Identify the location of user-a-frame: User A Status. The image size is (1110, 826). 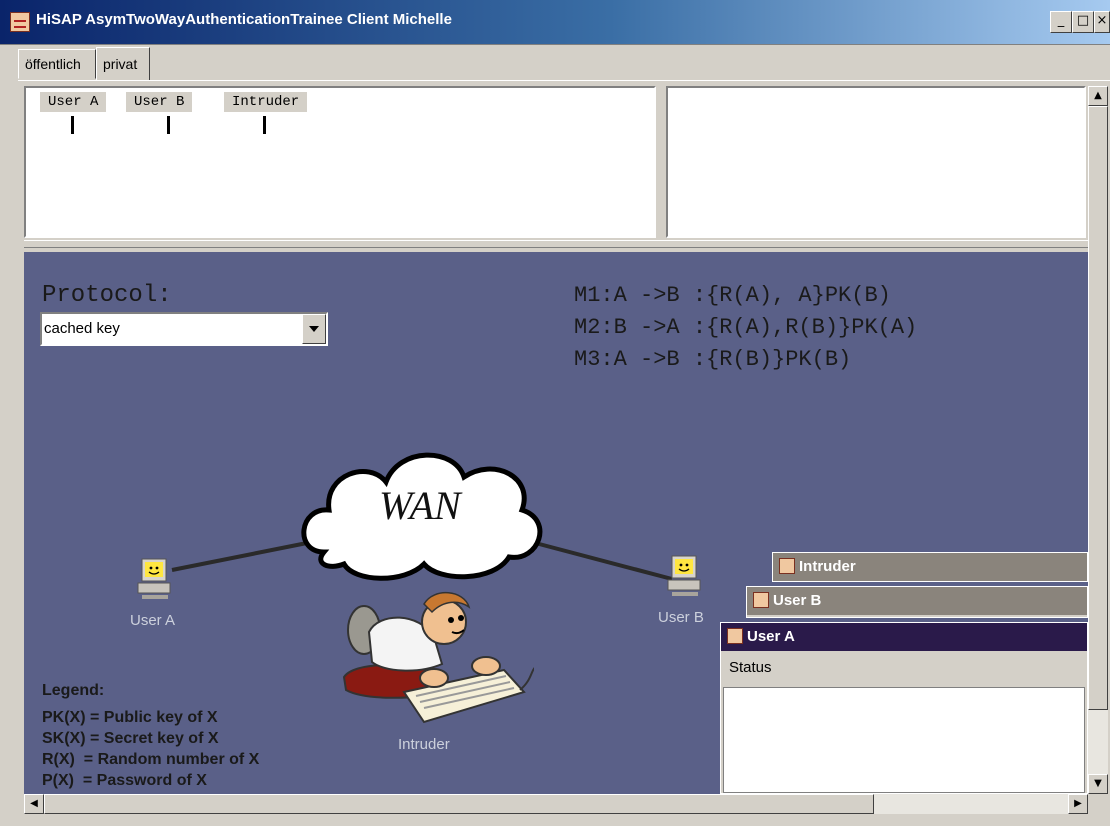
(904, 708).